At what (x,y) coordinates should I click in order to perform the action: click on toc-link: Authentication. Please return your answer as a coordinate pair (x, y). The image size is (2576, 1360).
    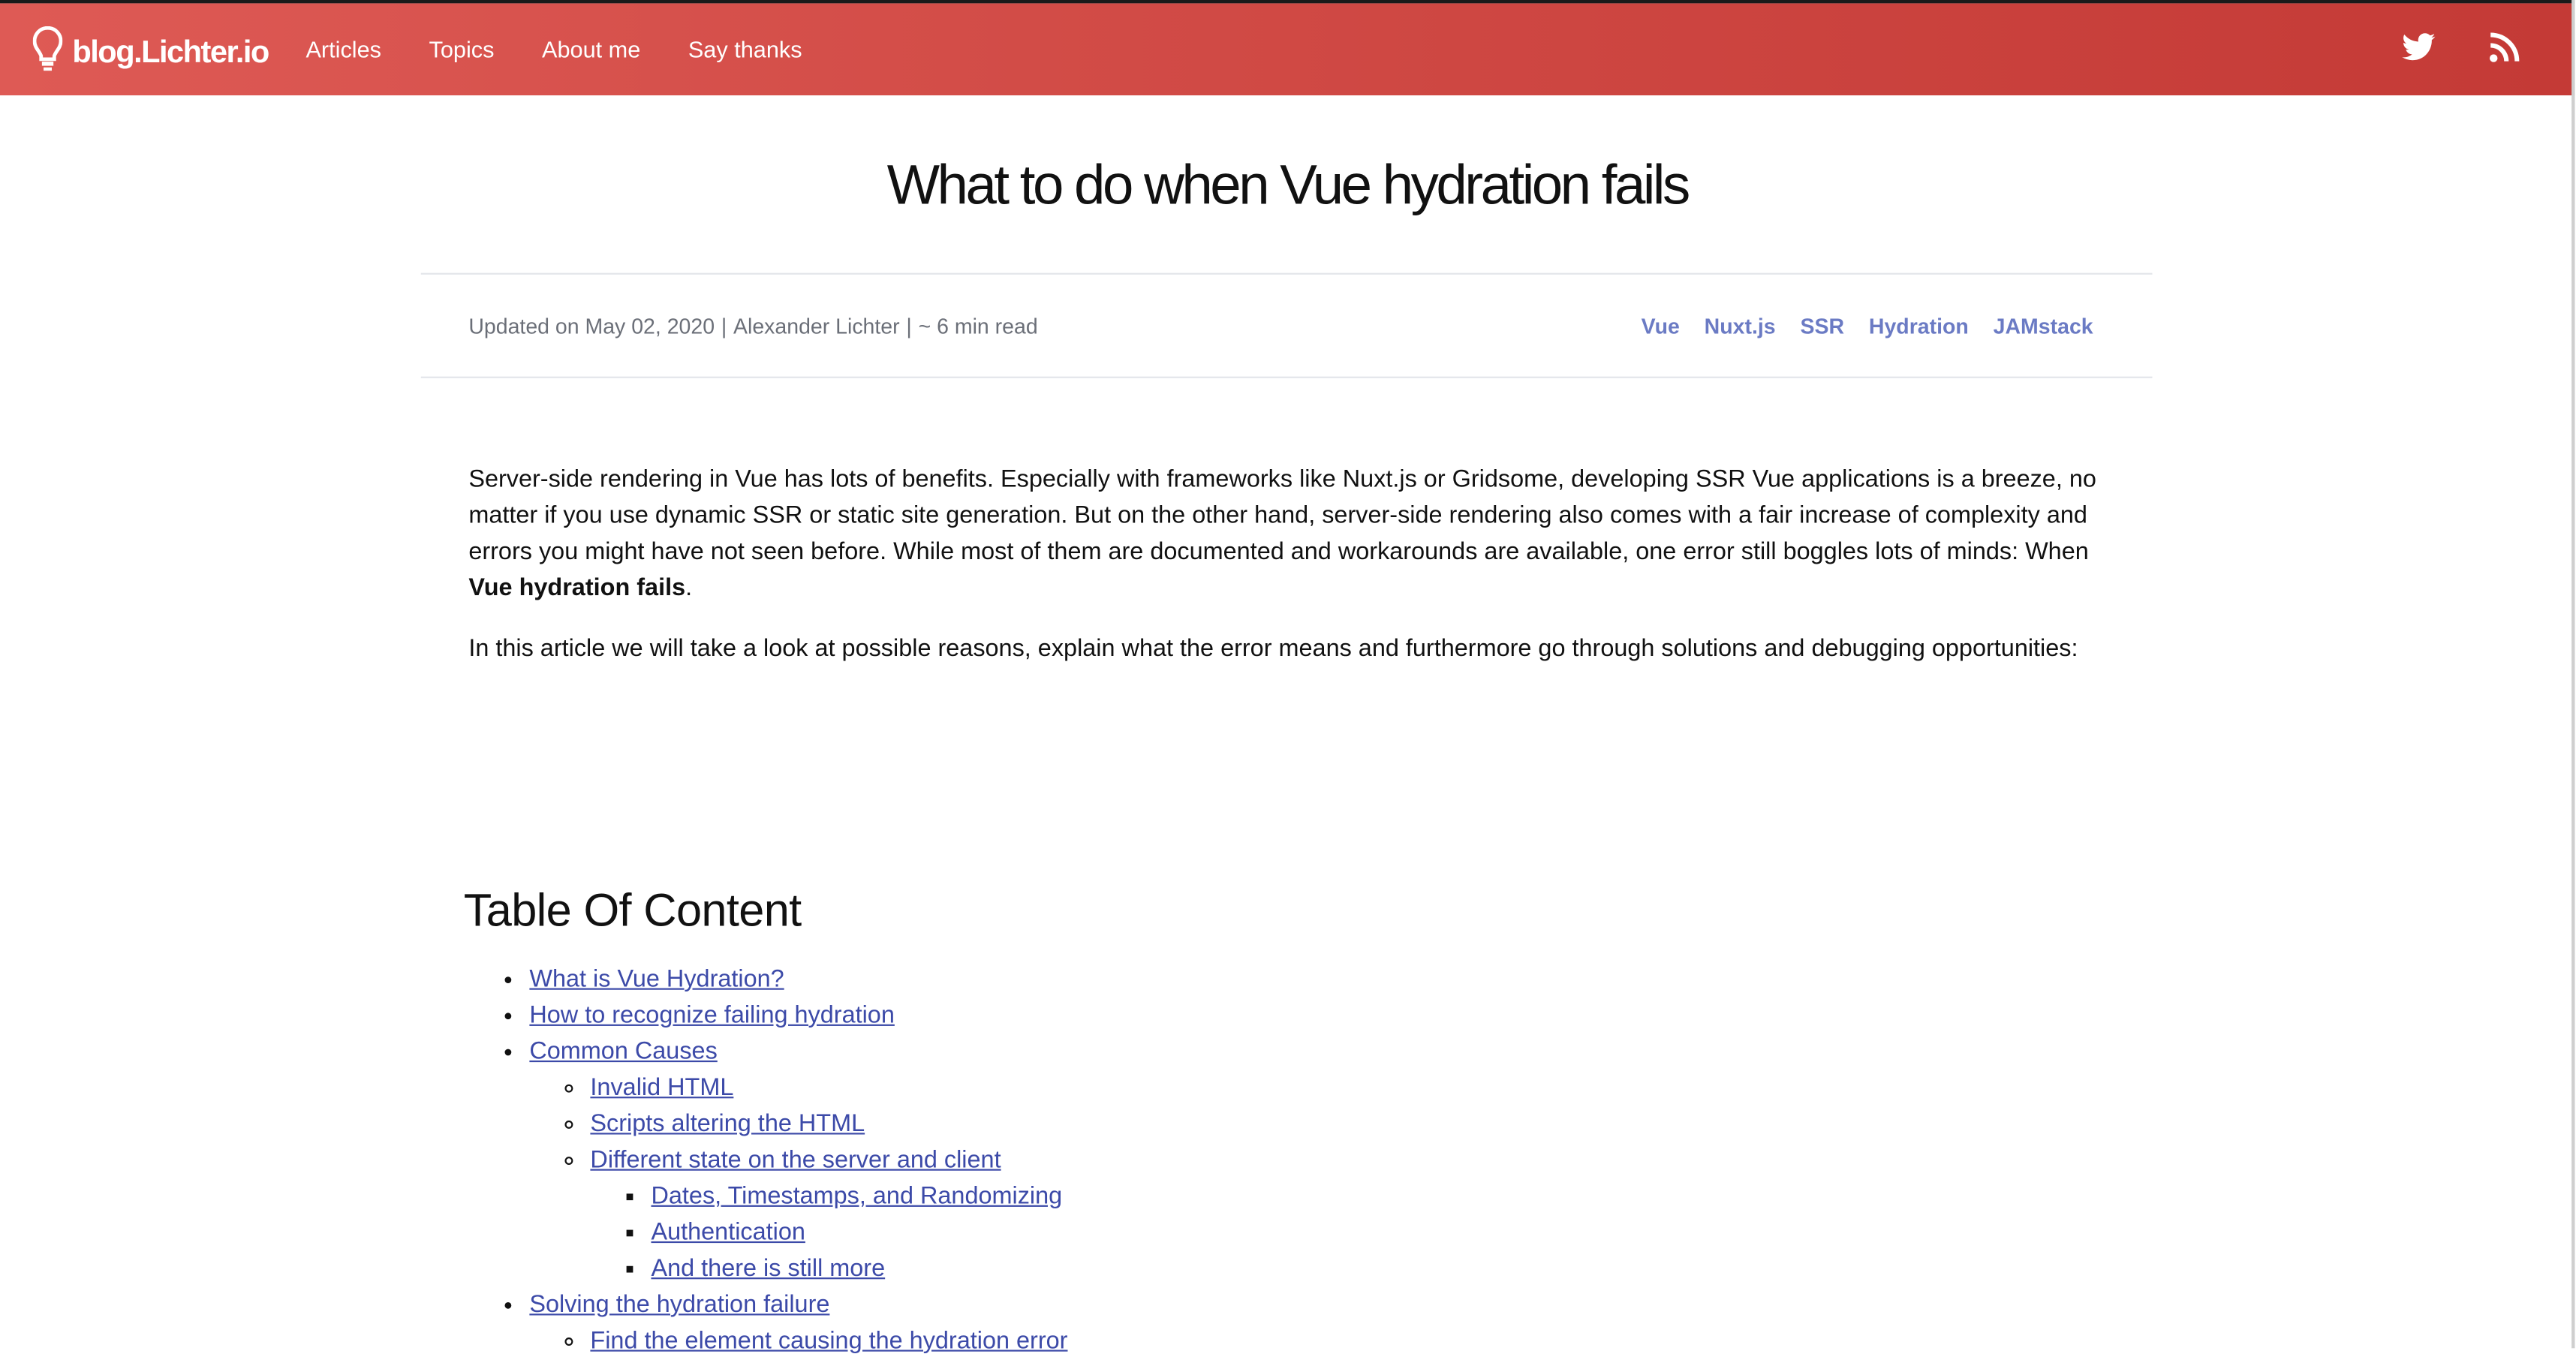
    Looking at the image, I should click on (728, 1233).